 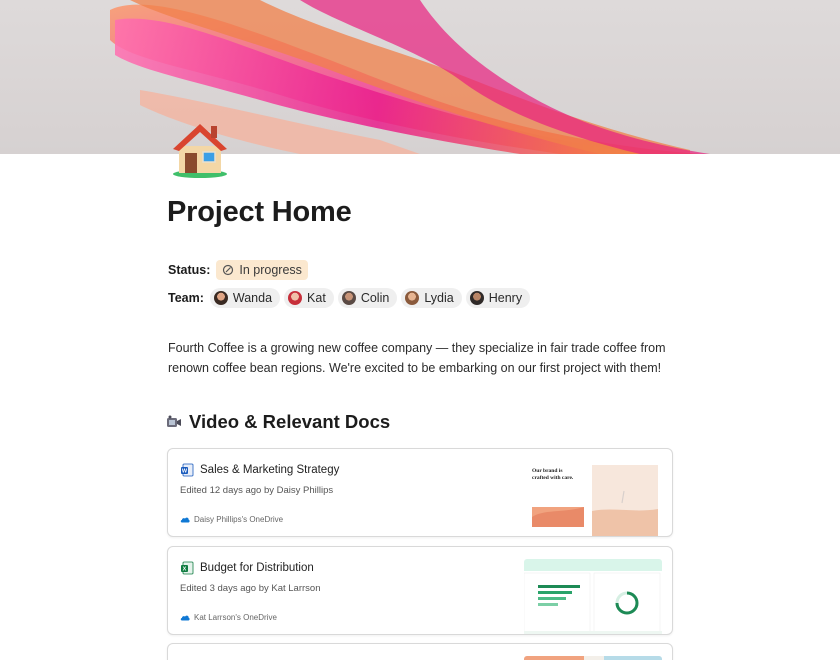 I want to click on person-name: Henry, so click(x=505, y=298).